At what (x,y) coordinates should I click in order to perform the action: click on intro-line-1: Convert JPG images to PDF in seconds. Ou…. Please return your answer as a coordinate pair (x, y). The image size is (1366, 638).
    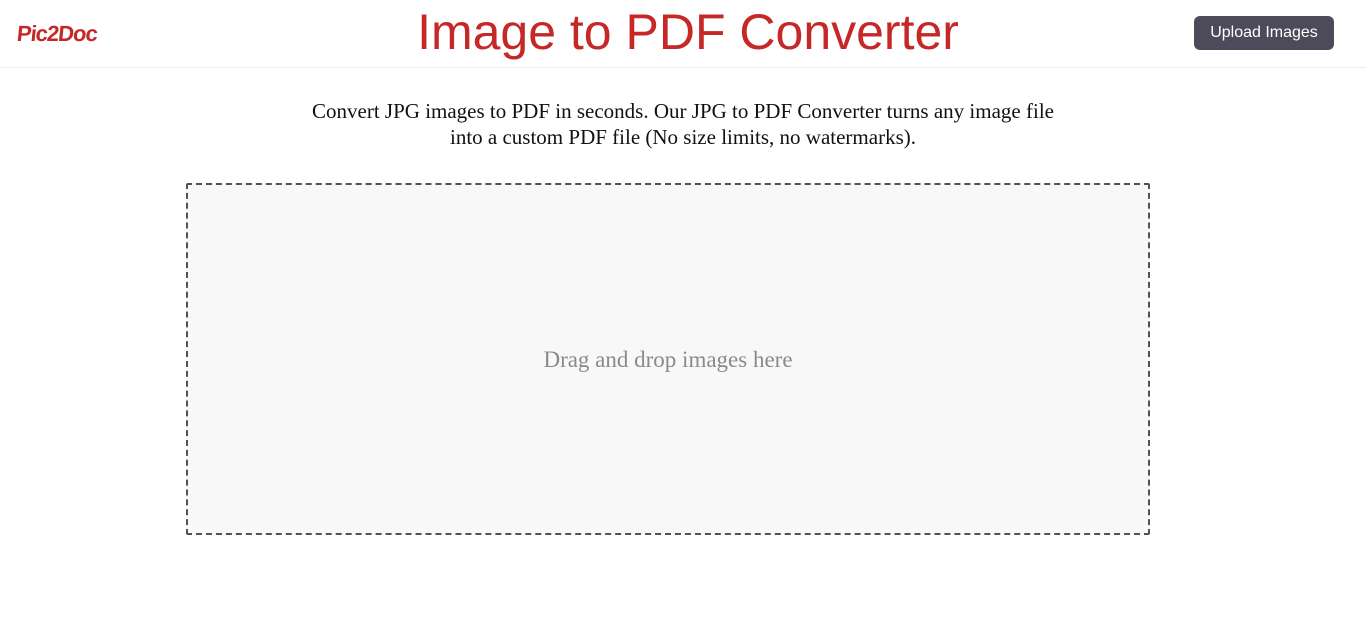
    Looking at the image, I should click on (683, 111).